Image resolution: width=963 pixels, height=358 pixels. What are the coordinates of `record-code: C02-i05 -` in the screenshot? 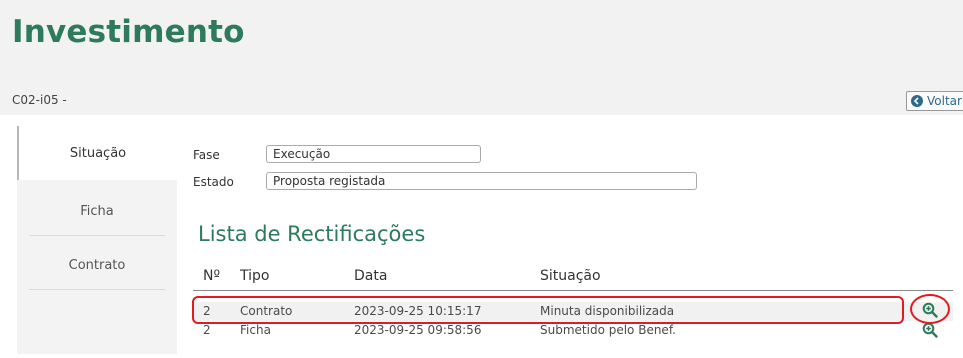 It's located at (39, 100).